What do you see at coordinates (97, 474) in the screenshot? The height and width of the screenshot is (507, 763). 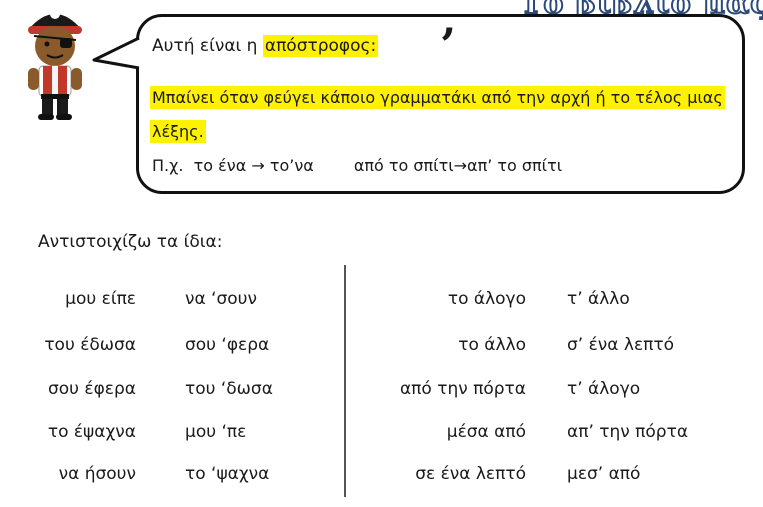 I see `left-col1-item: να ήσουν` at bounding box center [97, 474].